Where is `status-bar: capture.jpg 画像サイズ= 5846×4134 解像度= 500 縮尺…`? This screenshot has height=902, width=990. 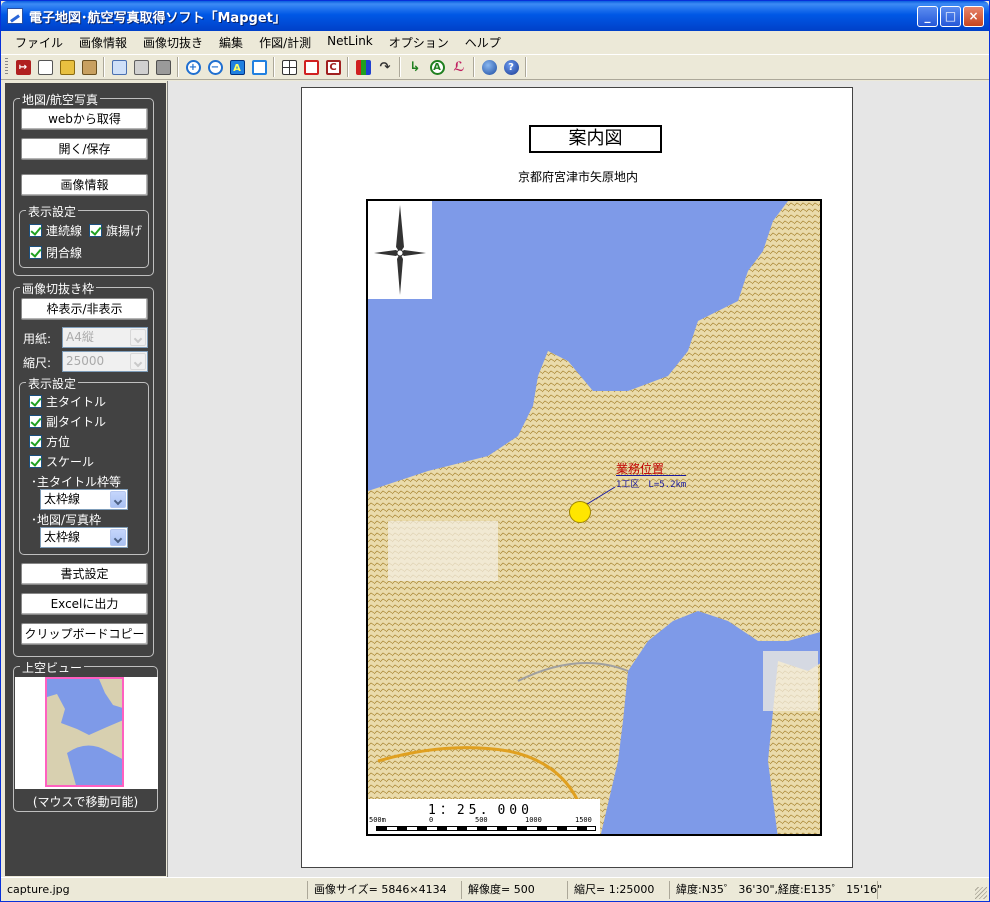 status-bar: capture.jpg 画像サイズ= 5846×4134 解像度= 500 縮尺… is located at coordinates (495, 889).